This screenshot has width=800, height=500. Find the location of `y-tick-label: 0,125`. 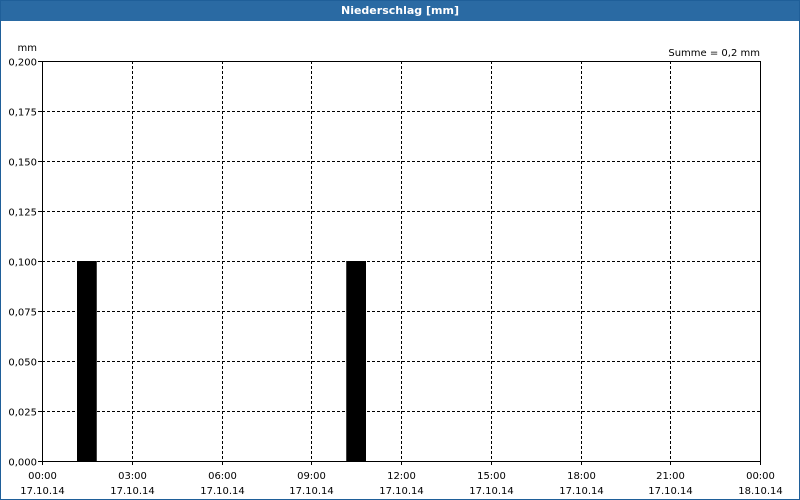

y-tick-label: 0,125 is located at coordinates (22, 213).